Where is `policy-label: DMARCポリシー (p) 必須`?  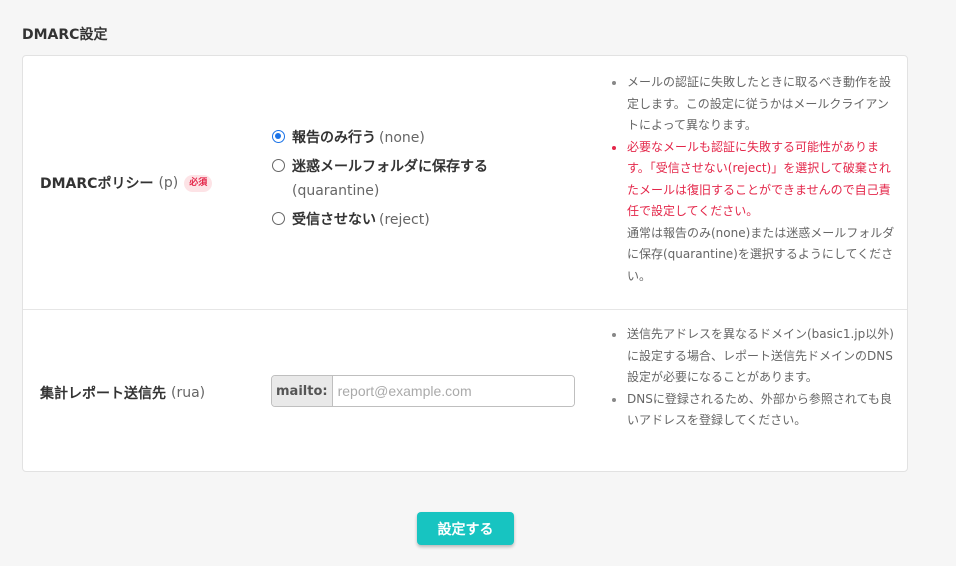
policy-label: DMARCポリシー (p) 必須 is located at coordinates (126, 183).